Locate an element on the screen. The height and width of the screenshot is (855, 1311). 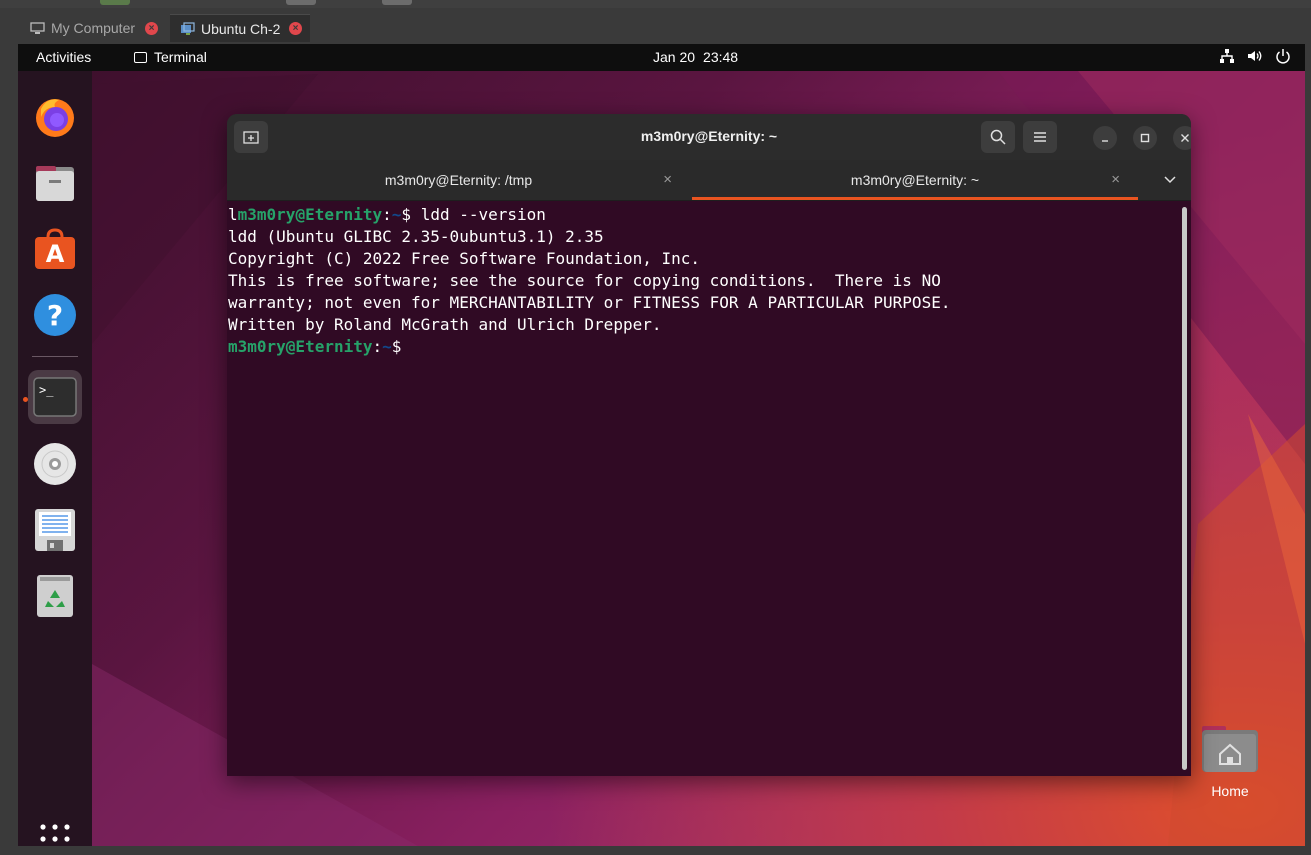
network-icon is located at coordinates (1227, 56).